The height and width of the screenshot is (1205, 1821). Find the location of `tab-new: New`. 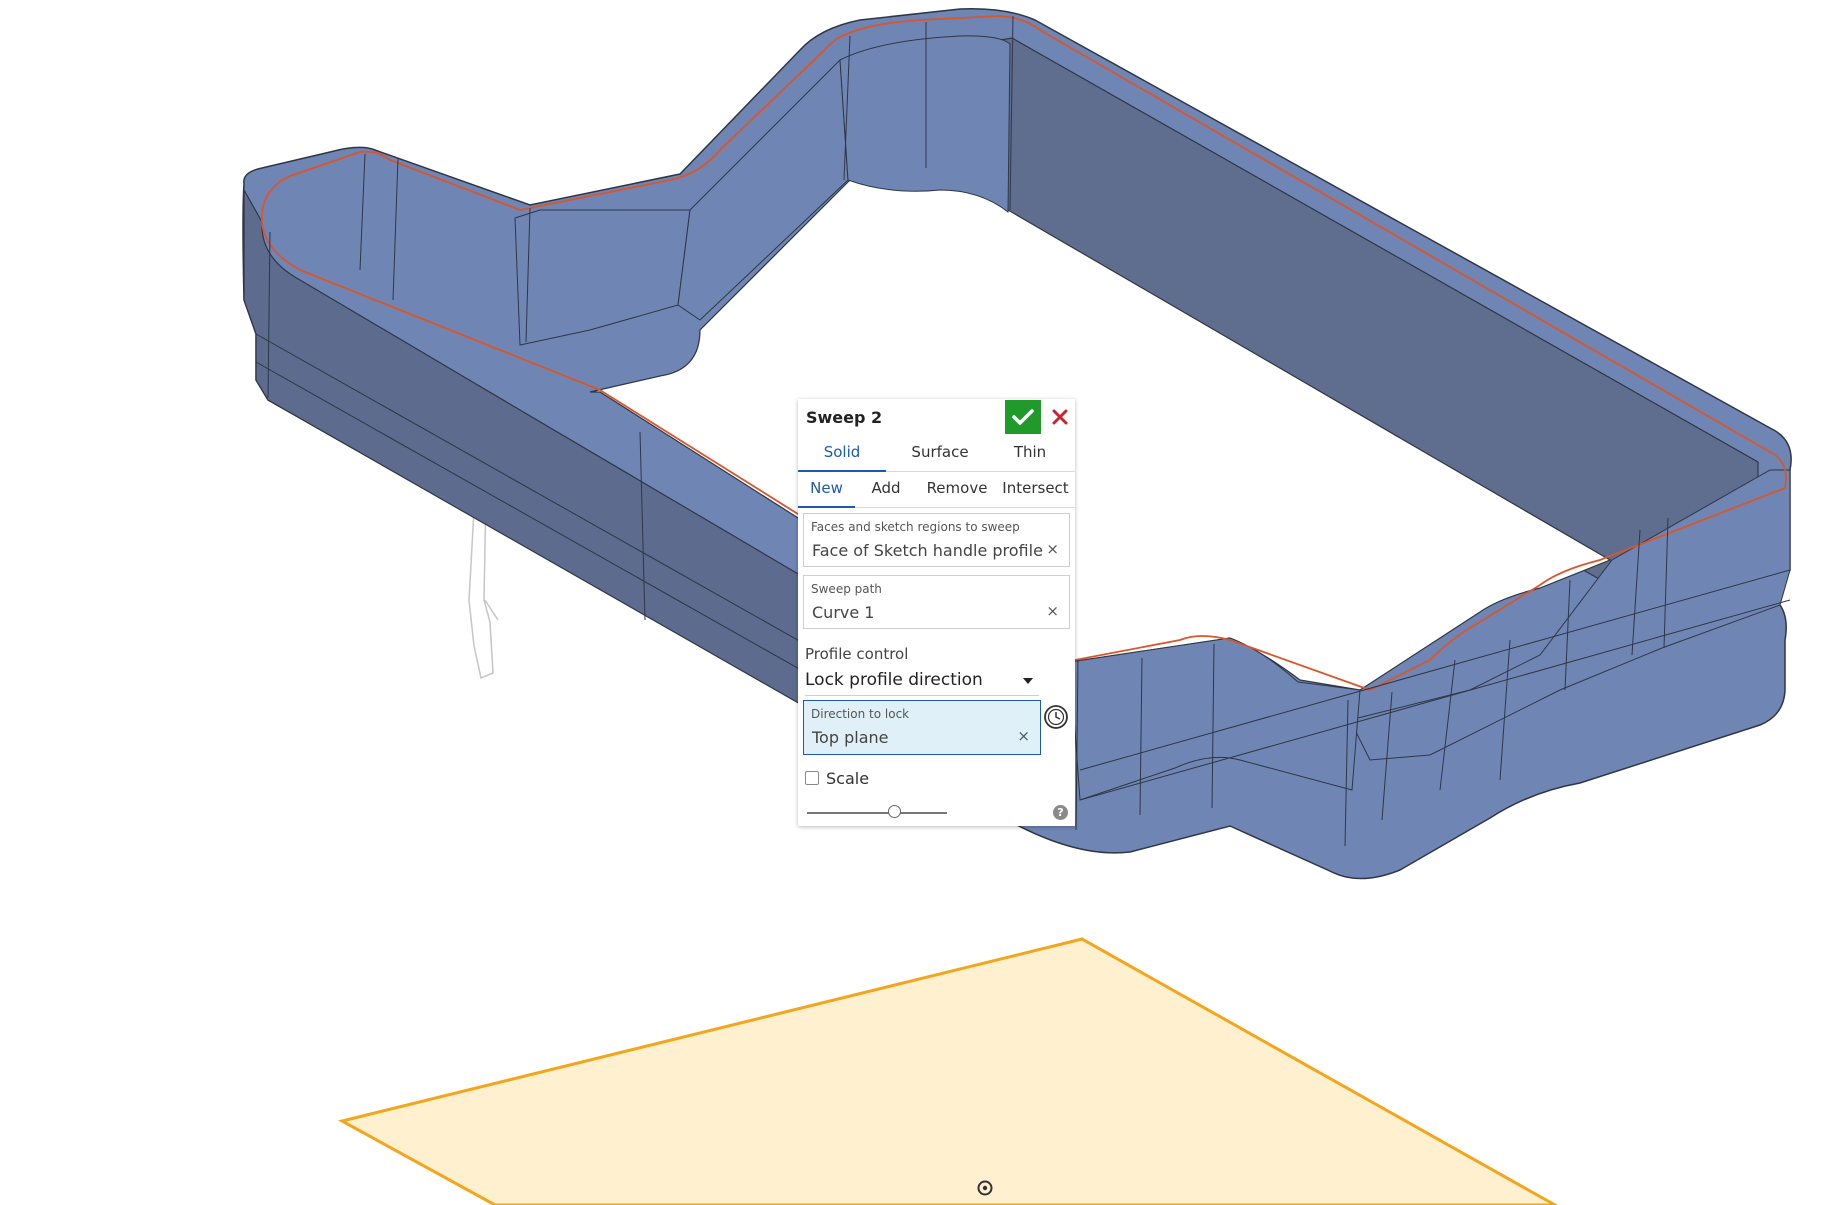

tab-new: New is located at coordinates (826, 489).